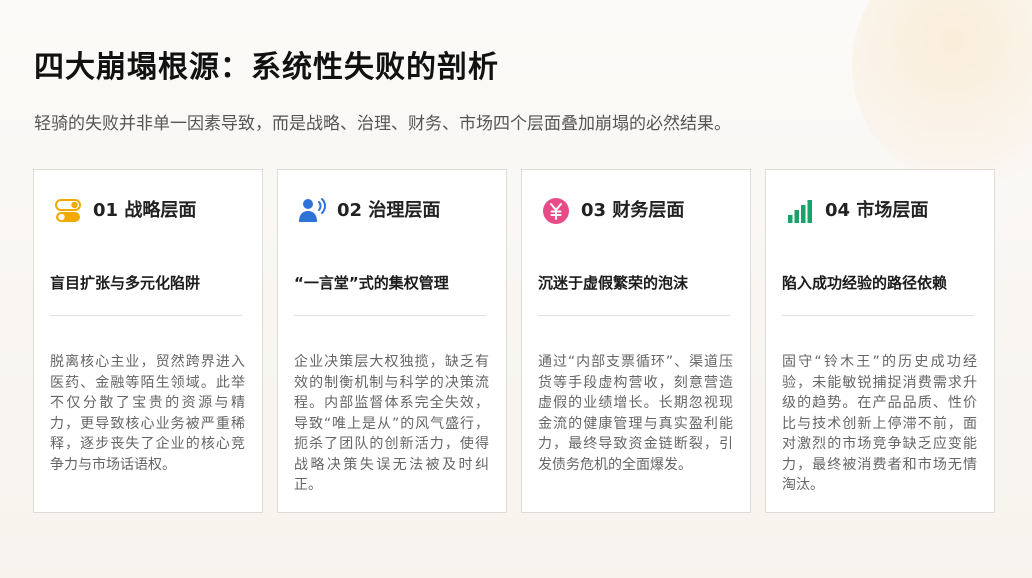  What do you see at coordinates (942, 95) in the screenshot?
I see `background-decoration` at bounding box center [942, 95].